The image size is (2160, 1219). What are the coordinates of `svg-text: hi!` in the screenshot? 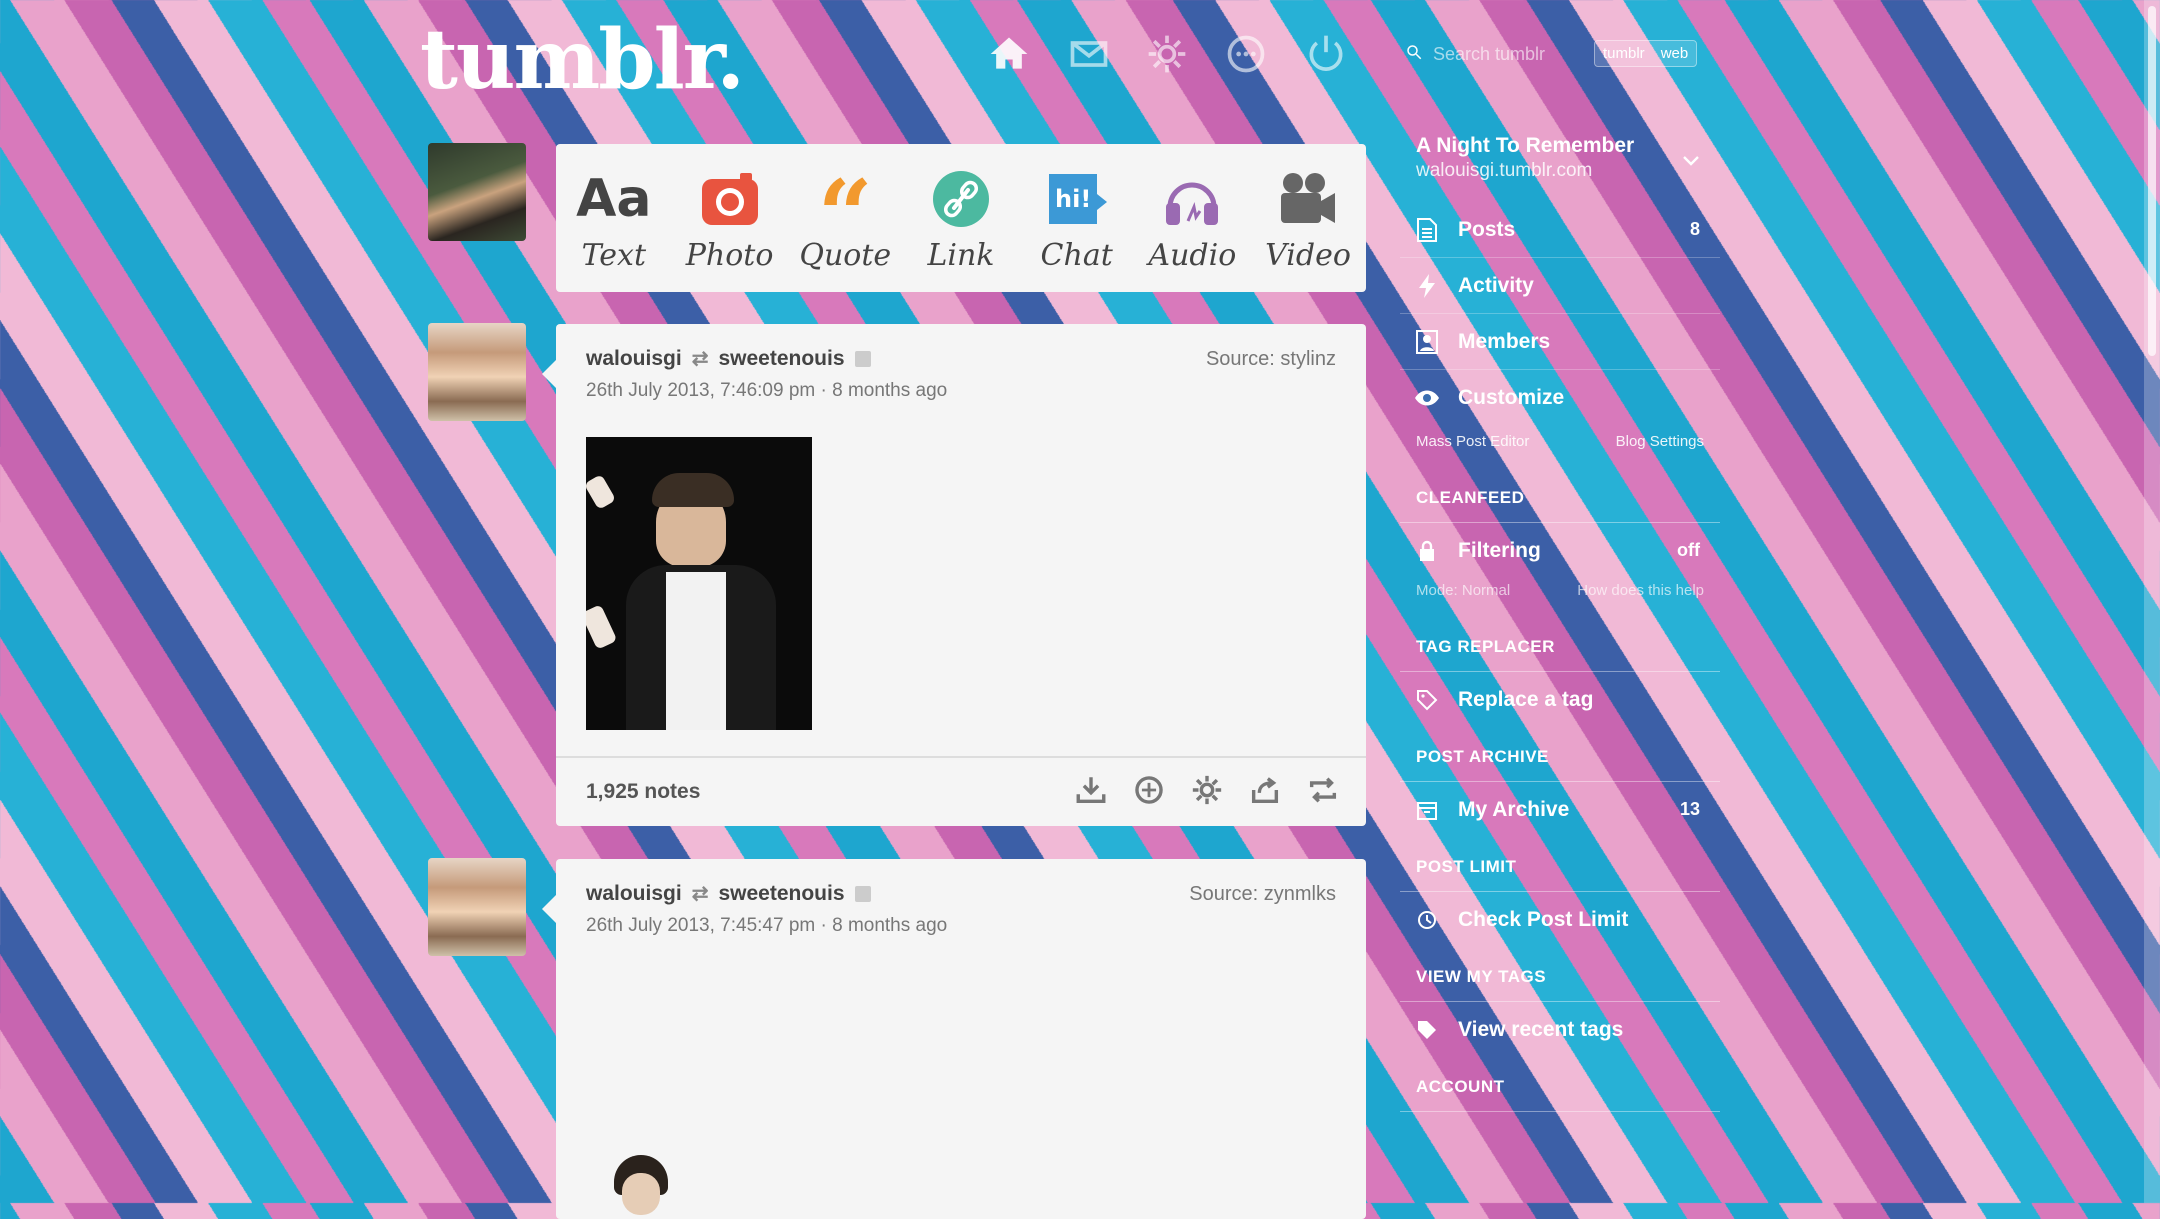 It's located at (1073, 199).